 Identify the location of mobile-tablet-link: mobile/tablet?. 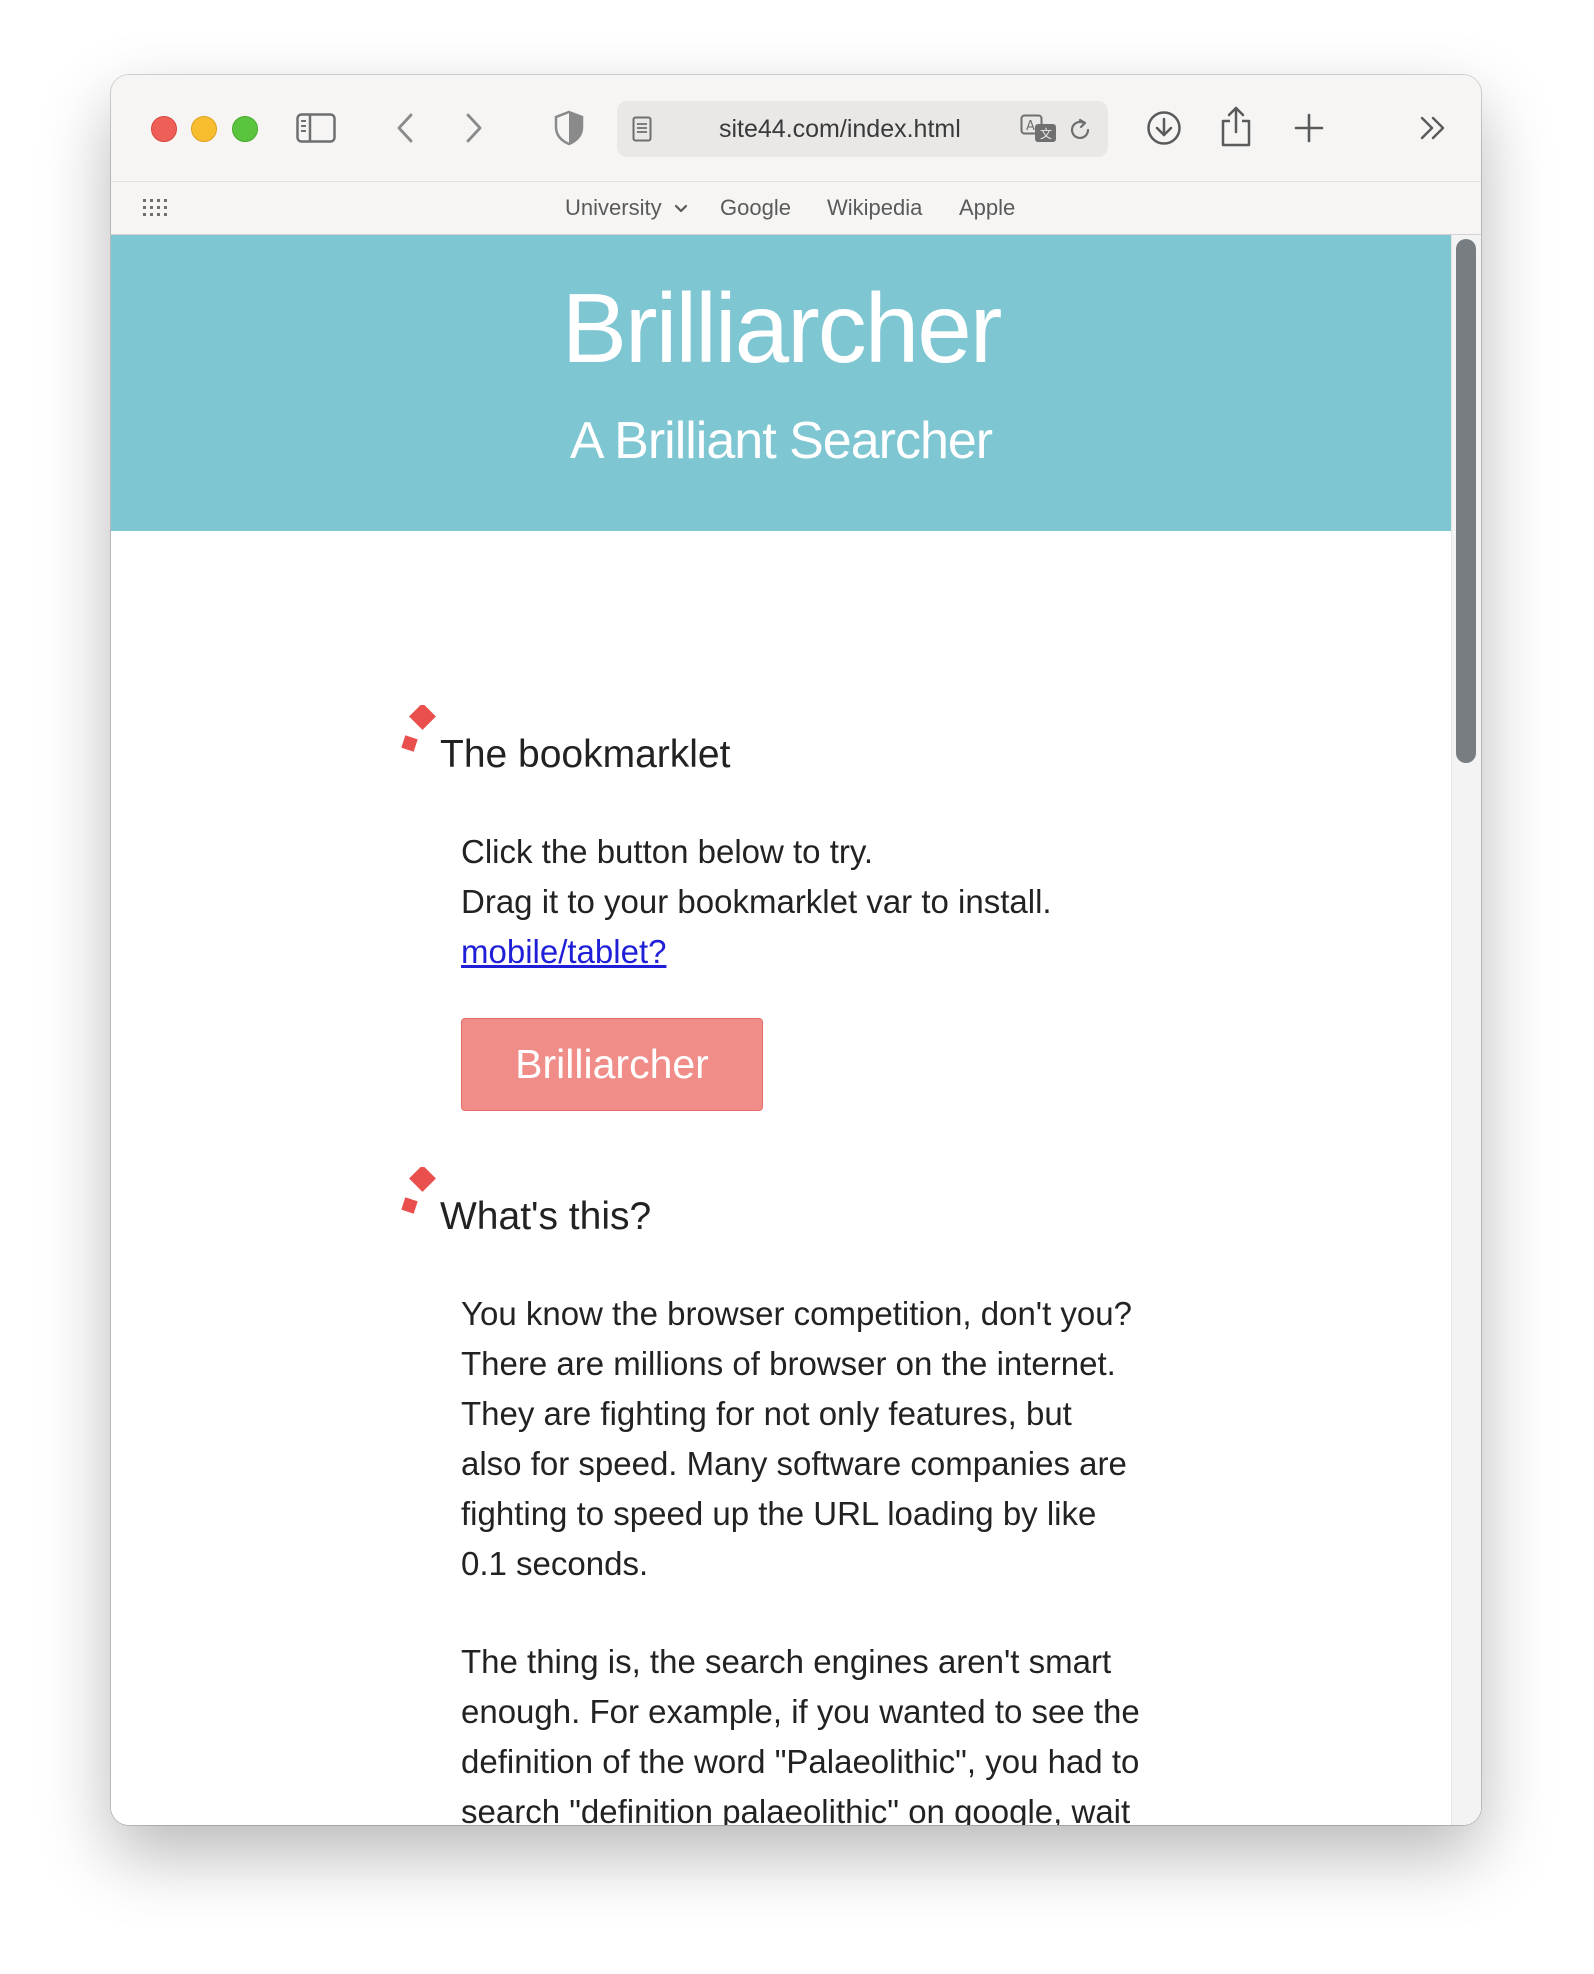
(563, 951).